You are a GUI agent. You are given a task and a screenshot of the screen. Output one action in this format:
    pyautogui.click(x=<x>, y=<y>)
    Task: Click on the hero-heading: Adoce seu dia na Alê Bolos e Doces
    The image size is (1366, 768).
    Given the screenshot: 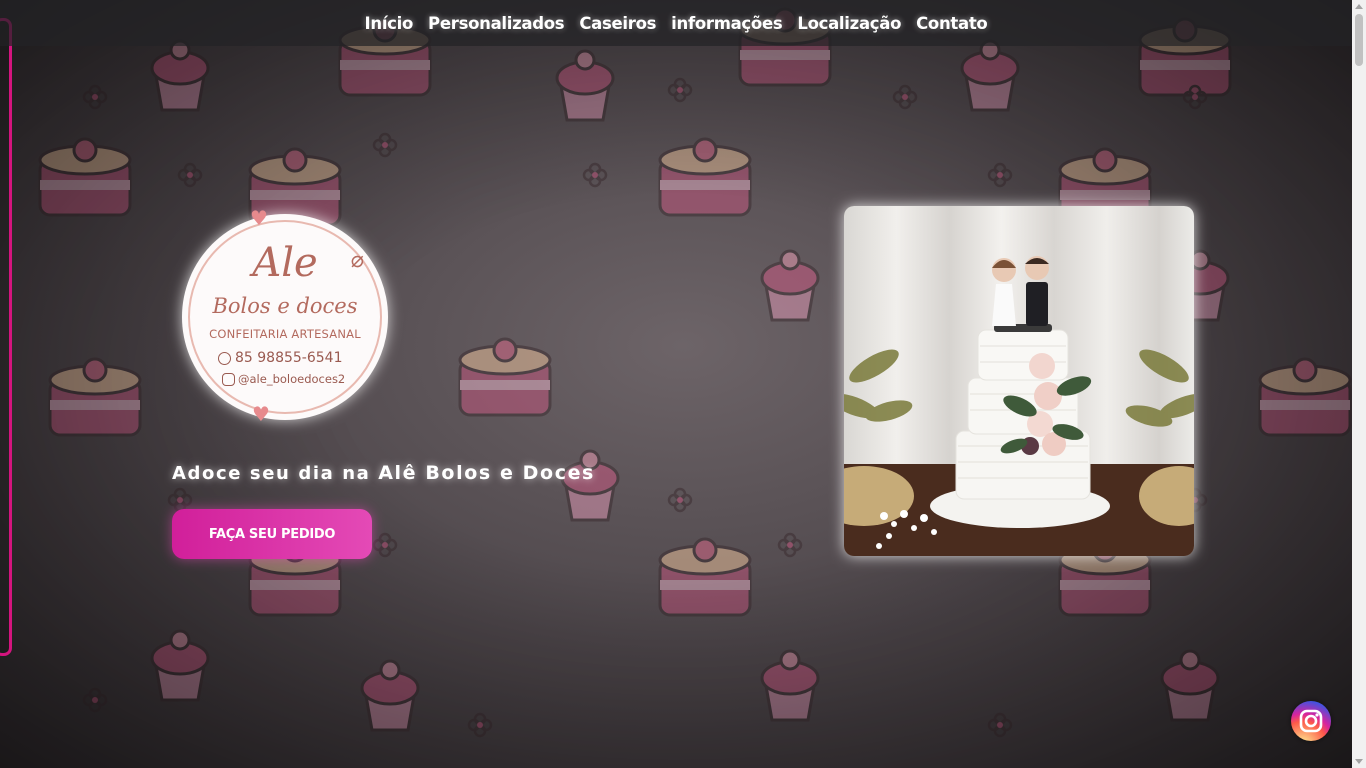 What is the action you would take?
    pyautogui.click(x=383, y=473)
    